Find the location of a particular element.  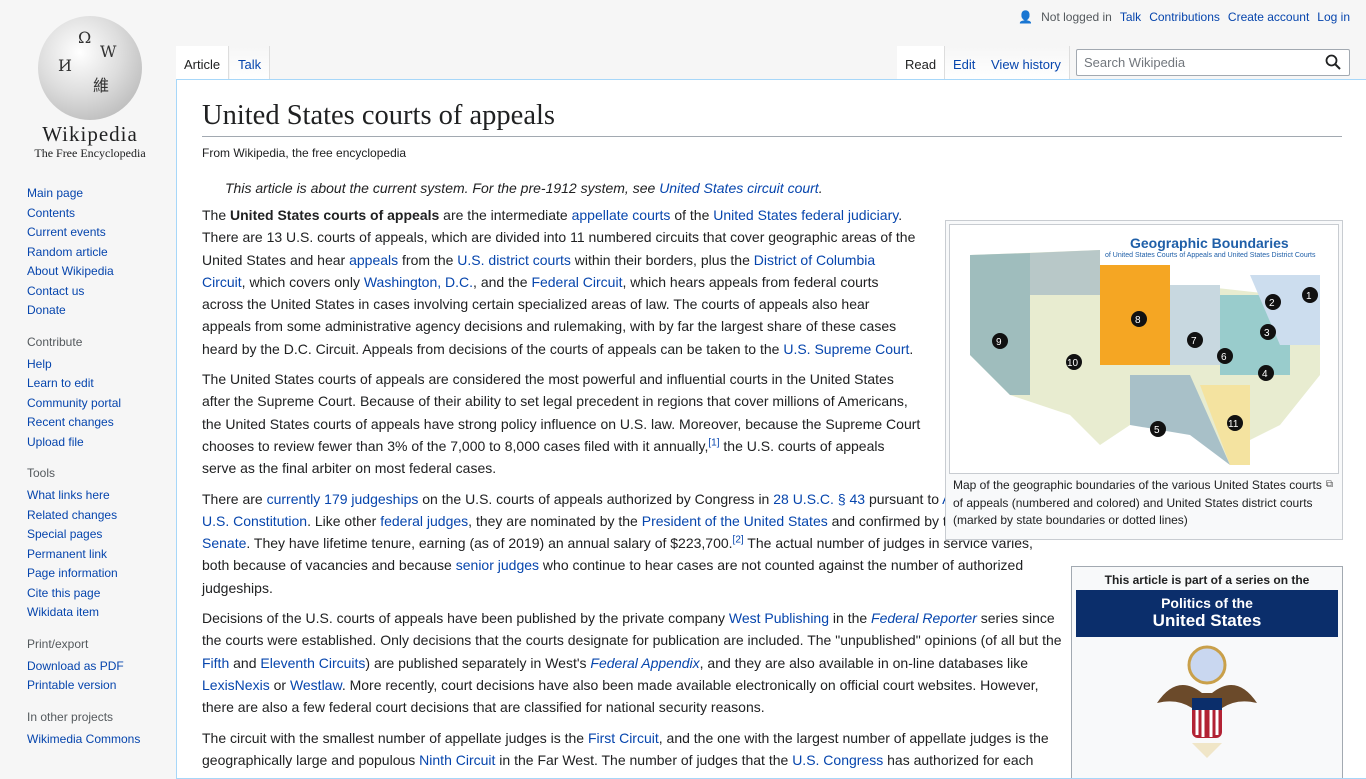

series-title-2: United States is located at coordinates (1207, 620).